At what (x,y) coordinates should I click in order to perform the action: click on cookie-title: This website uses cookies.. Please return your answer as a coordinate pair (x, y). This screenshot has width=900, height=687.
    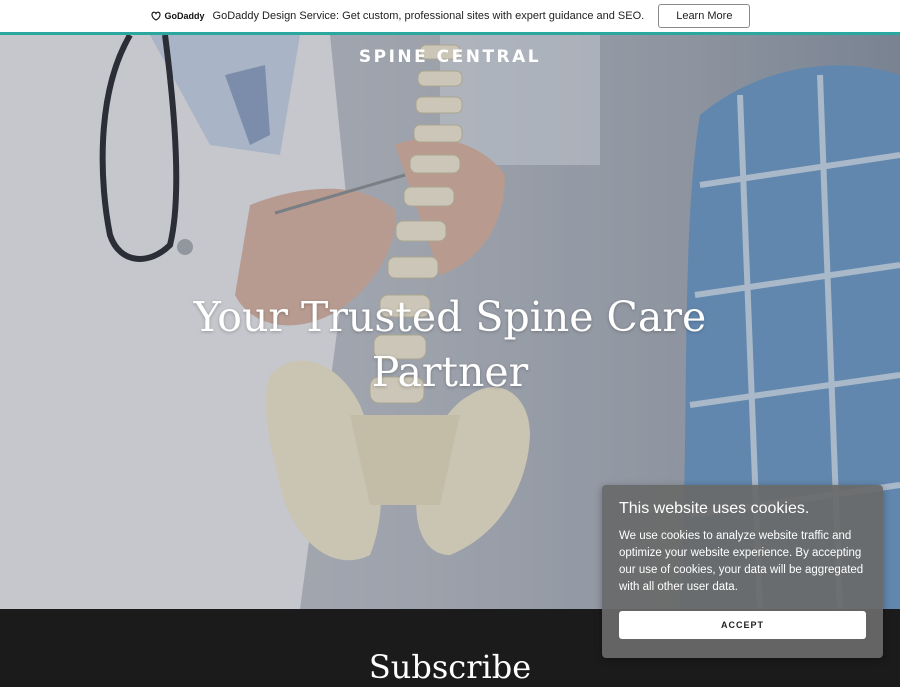
    Looking at the image, I should click on (714, 508).